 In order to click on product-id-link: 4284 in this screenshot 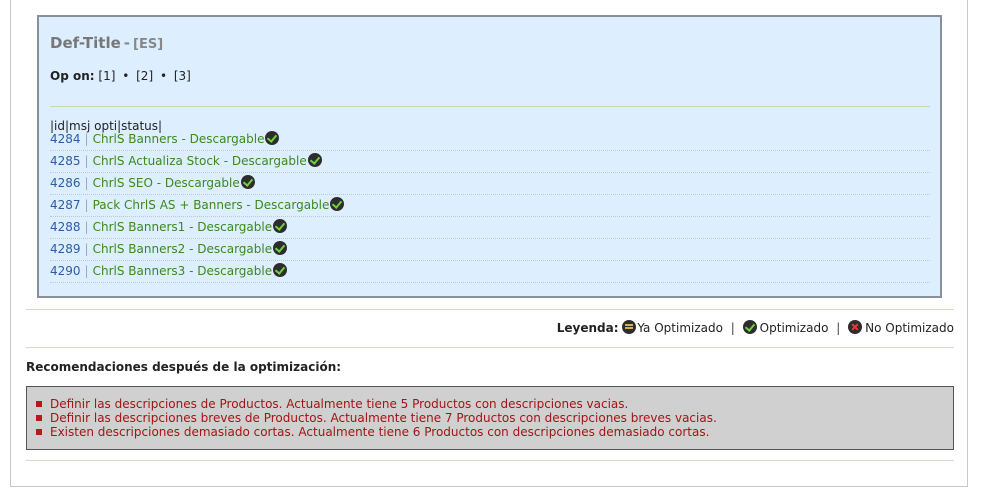, I will do `click(65, 139)`.